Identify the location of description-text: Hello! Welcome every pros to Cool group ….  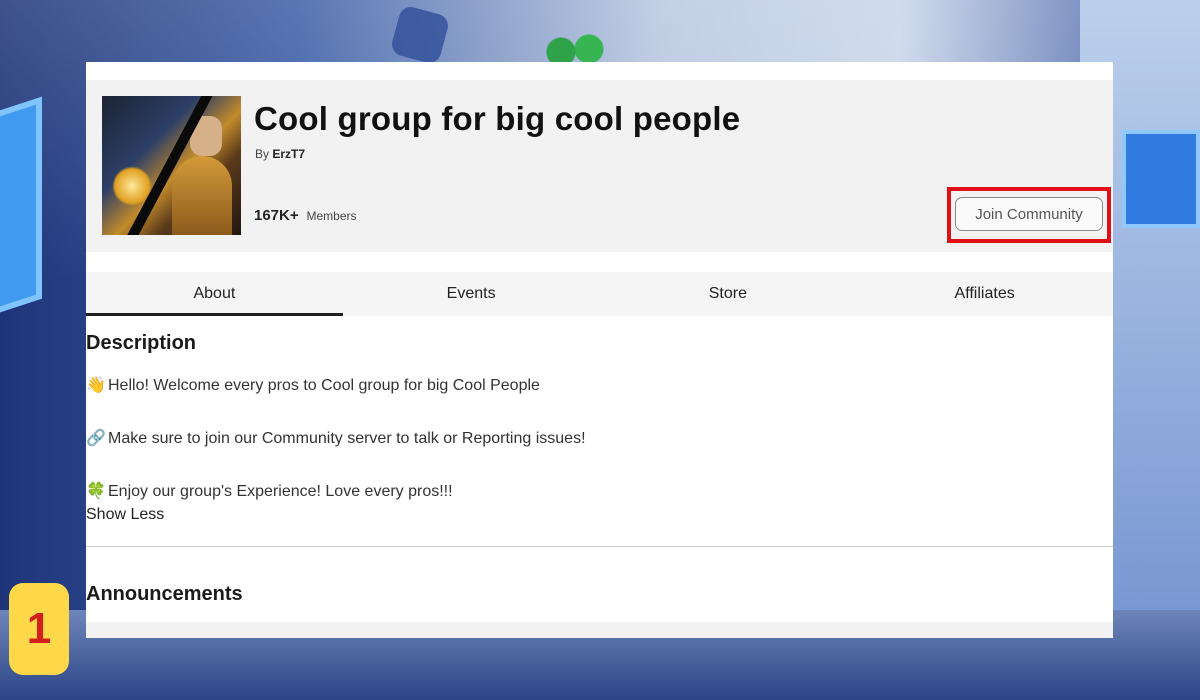
(324, 385).